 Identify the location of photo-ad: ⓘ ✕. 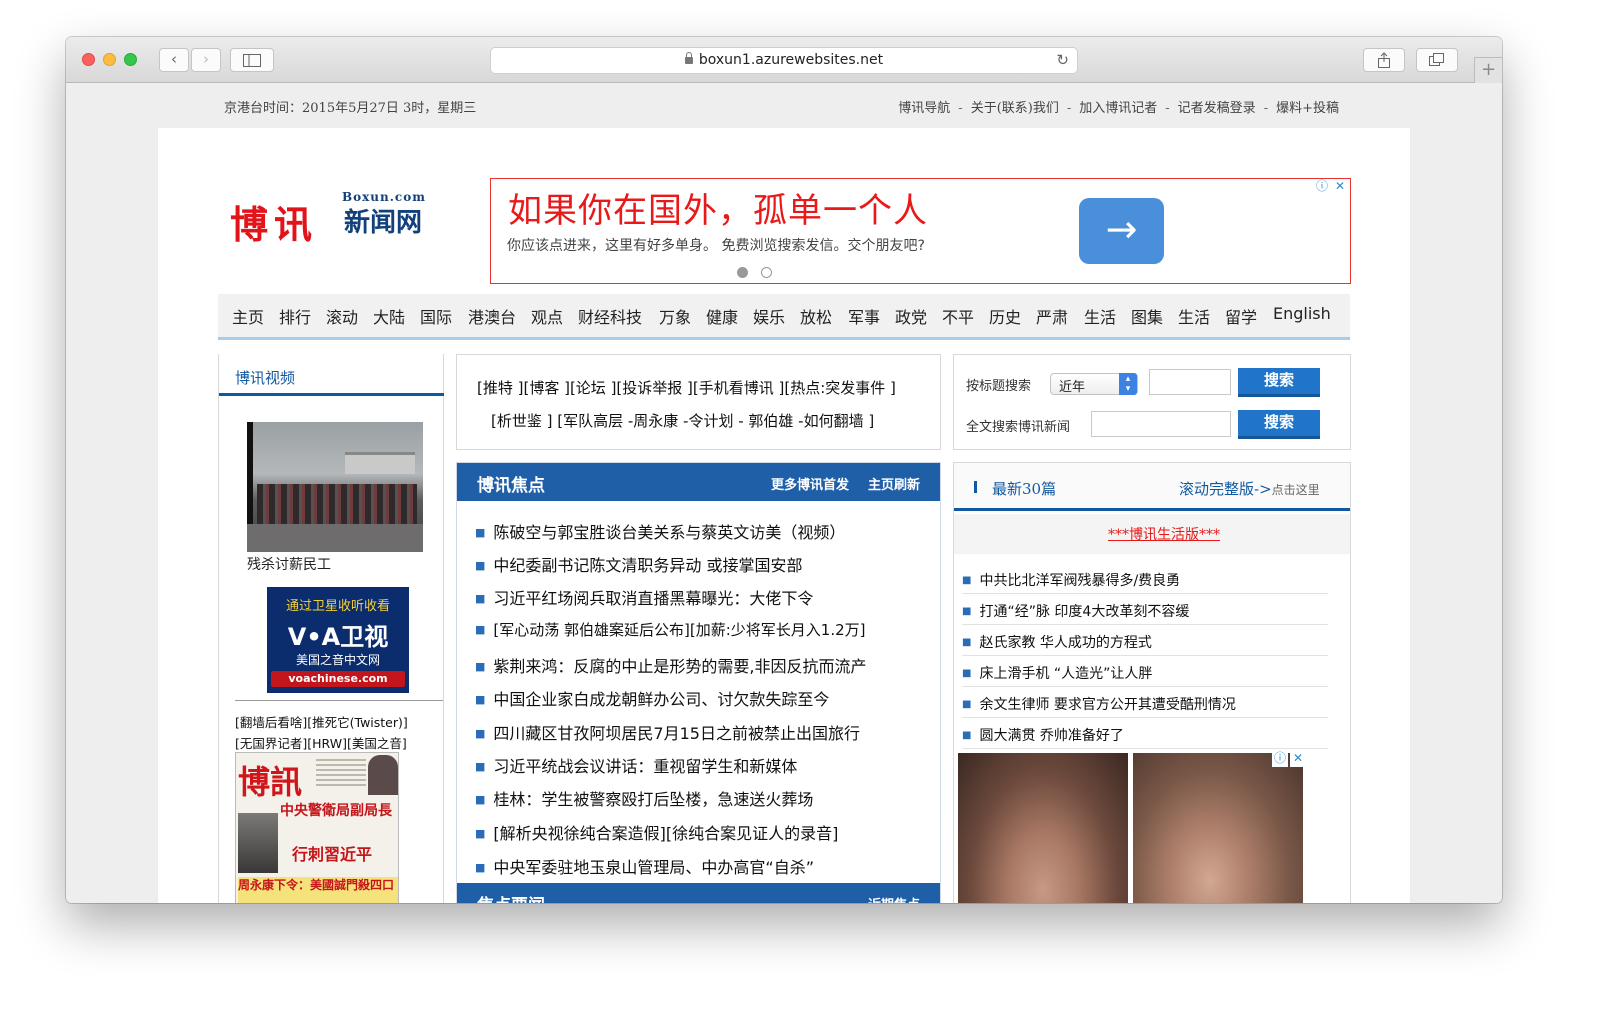
(1133, 827).